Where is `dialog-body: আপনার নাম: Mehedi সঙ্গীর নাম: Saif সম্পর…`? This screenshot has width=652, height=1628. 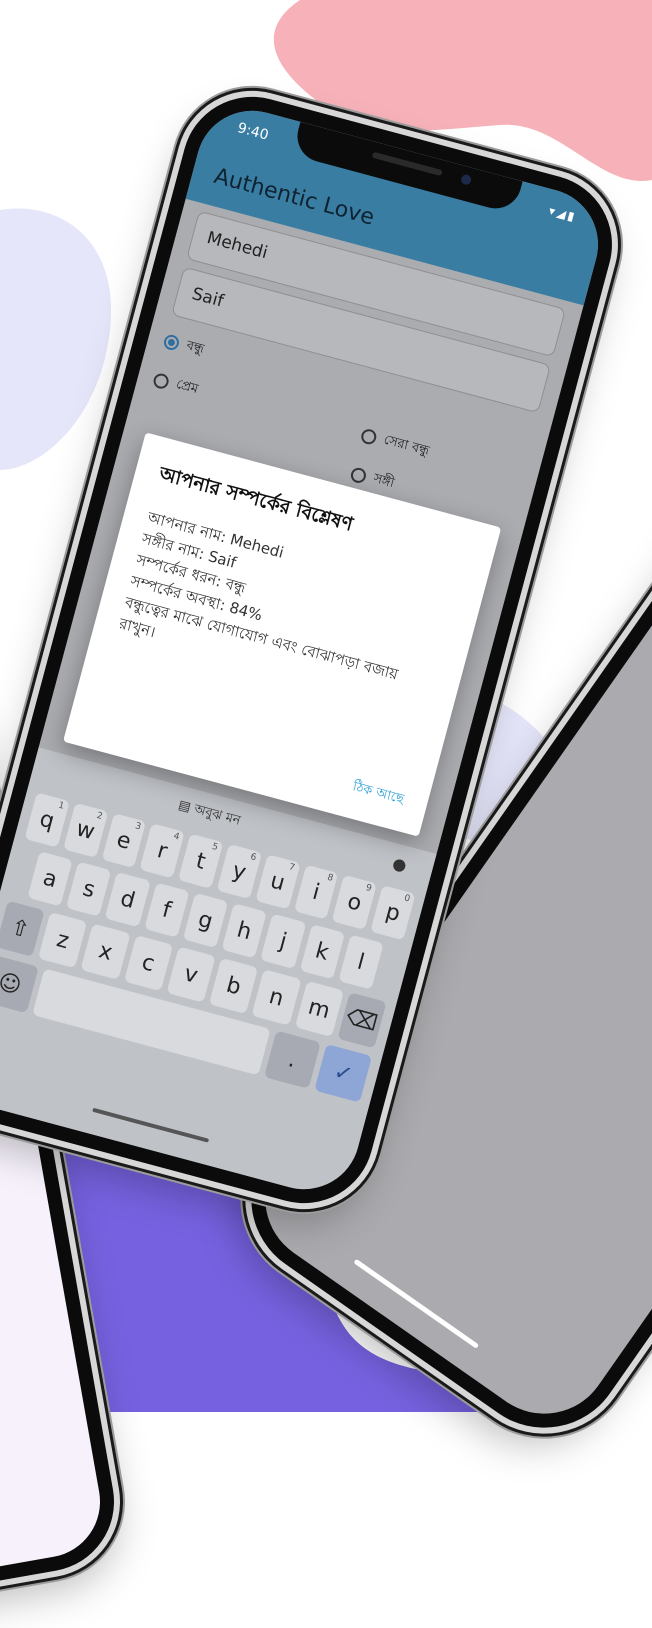
dialog-body: আপনার নাম: Mehedi সঙ্গীর নাম: Saif সম্পর… is located at coordinates (288, 611).